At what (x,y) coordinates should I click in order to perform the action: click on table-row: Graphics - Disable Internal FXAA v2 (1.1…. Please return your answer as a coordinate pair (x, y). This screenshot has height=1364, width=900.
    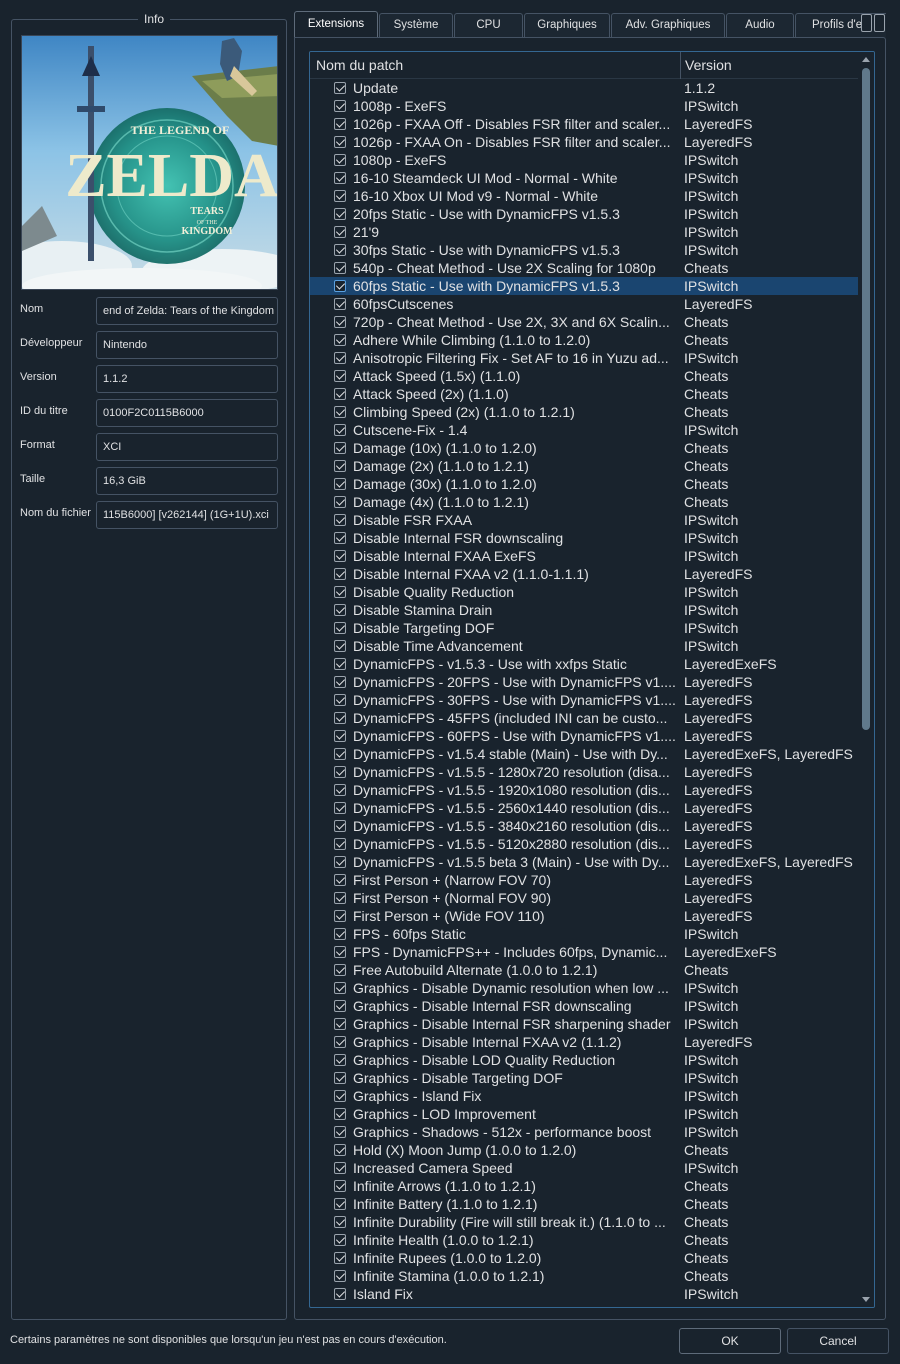
    Looking at the image, I should click on (584, 1042).